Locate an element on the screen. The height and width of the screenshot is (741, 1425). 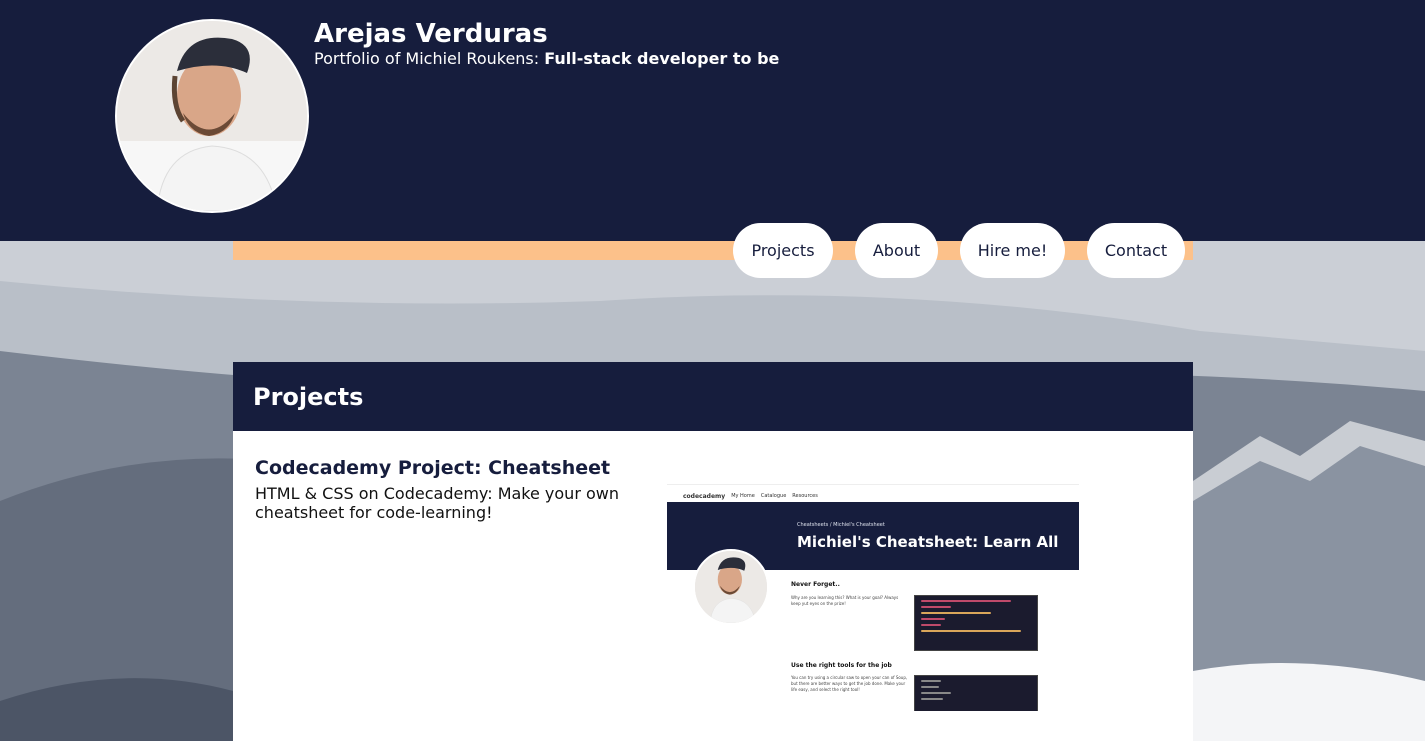
projects-heading: Projects is located at coordinates (308, 396).